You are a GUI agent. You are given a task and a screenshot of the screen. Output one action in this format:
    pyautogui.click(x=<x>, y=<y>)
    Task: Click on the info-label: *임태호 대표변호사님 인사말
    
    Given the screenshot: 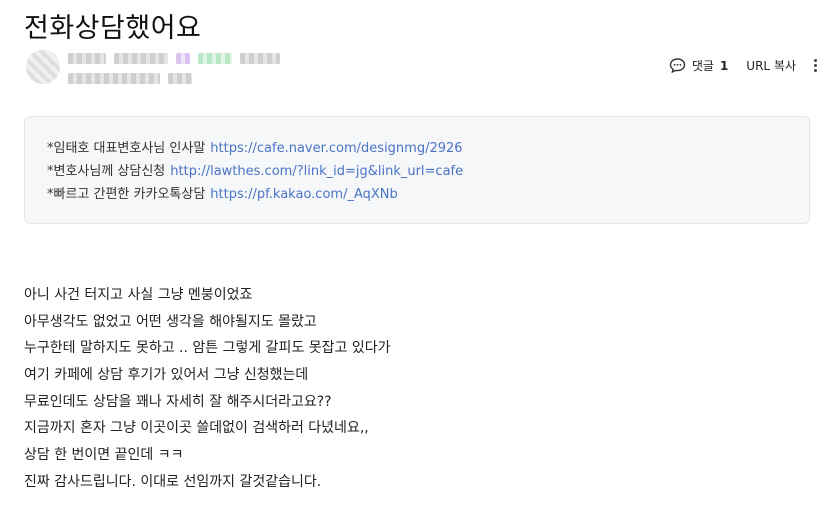 What is the action you would take?
    pyautogui.click(x=126, y=148)
    